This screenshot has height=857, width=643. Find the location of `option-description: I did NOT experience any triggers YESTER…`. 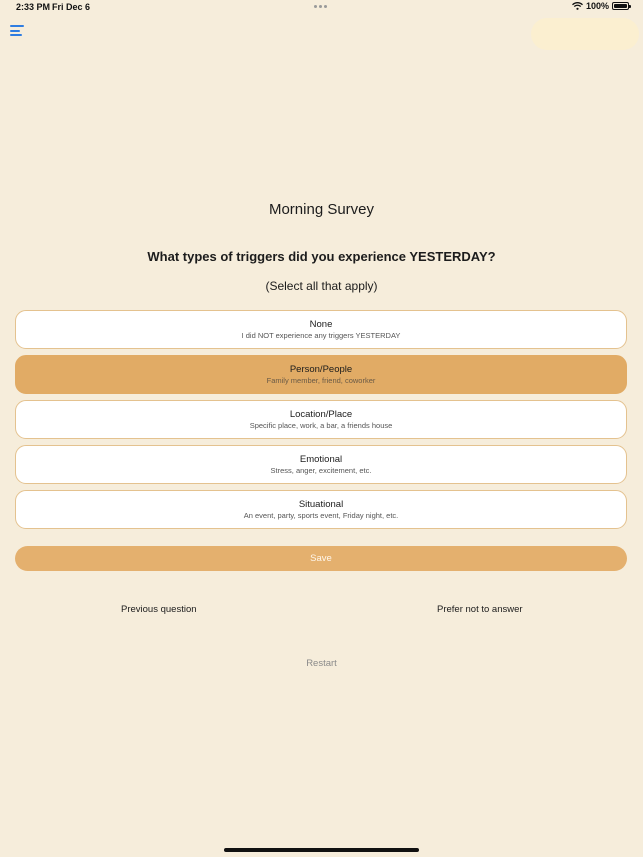

option-description: I did NOT experience any triggers YESTER… is located at coordinates (321, 335).